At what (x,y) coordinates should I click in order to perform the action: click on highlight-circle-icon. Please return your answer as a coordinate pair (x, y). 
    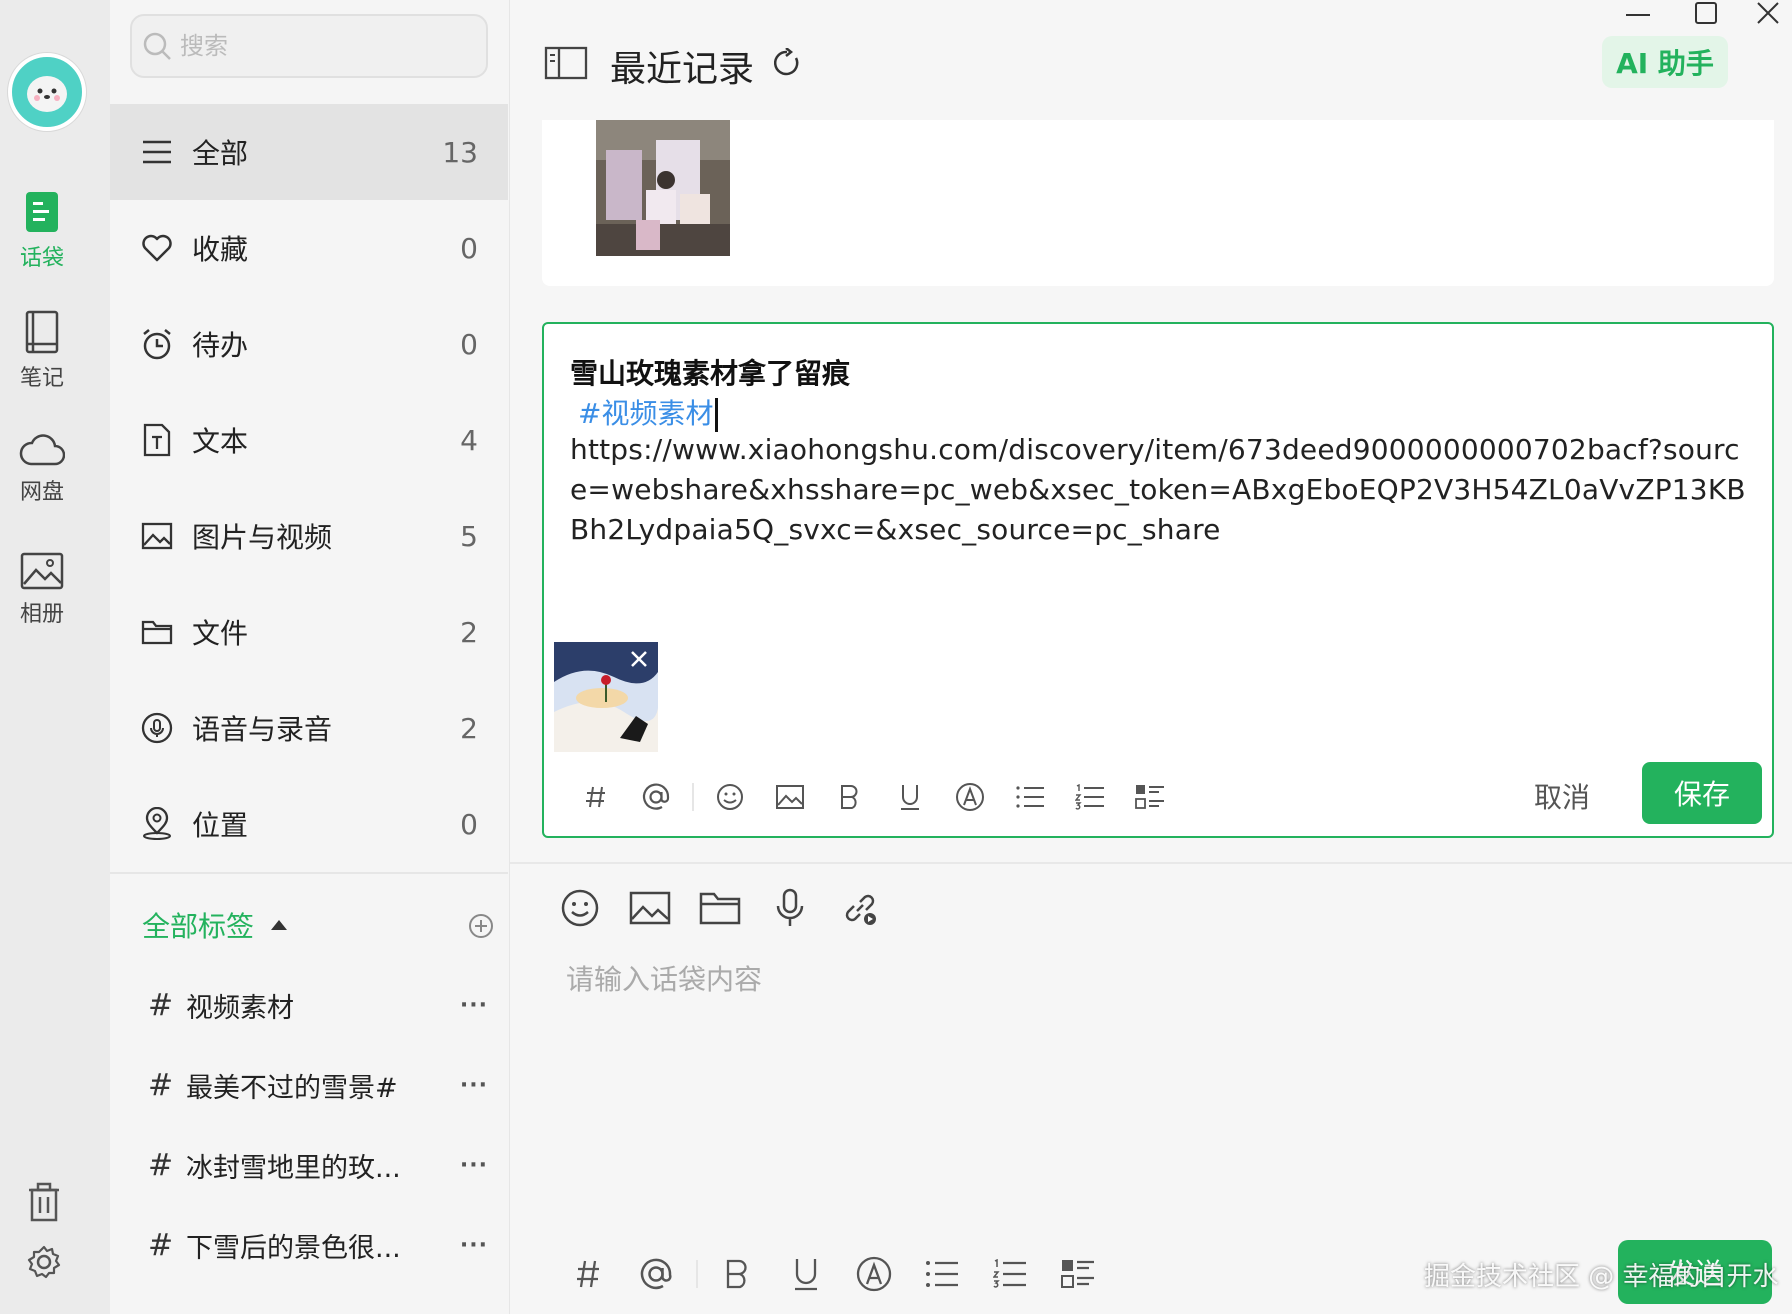
    Looking at the image, I should click on (970, 797).